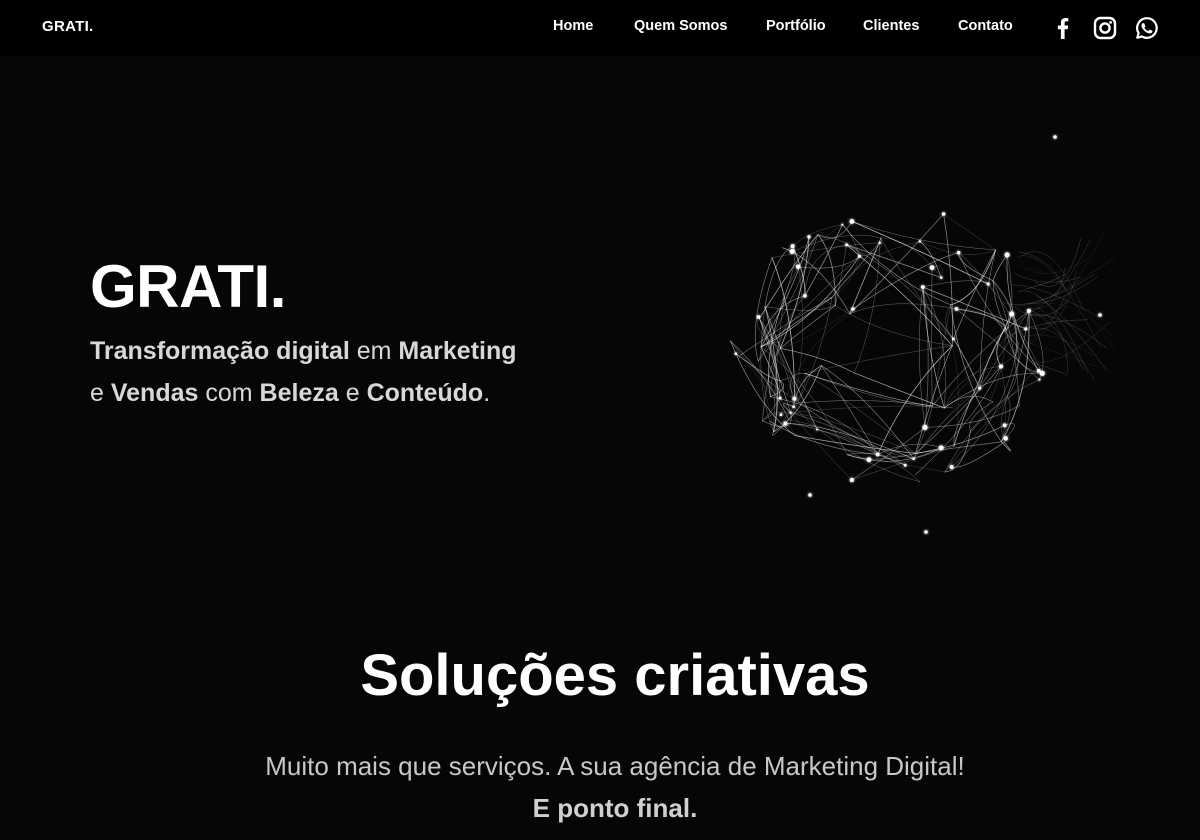 This screenshot has height=840, width=1200. I want to click on nav-contato: Contato, so click(985, 26).